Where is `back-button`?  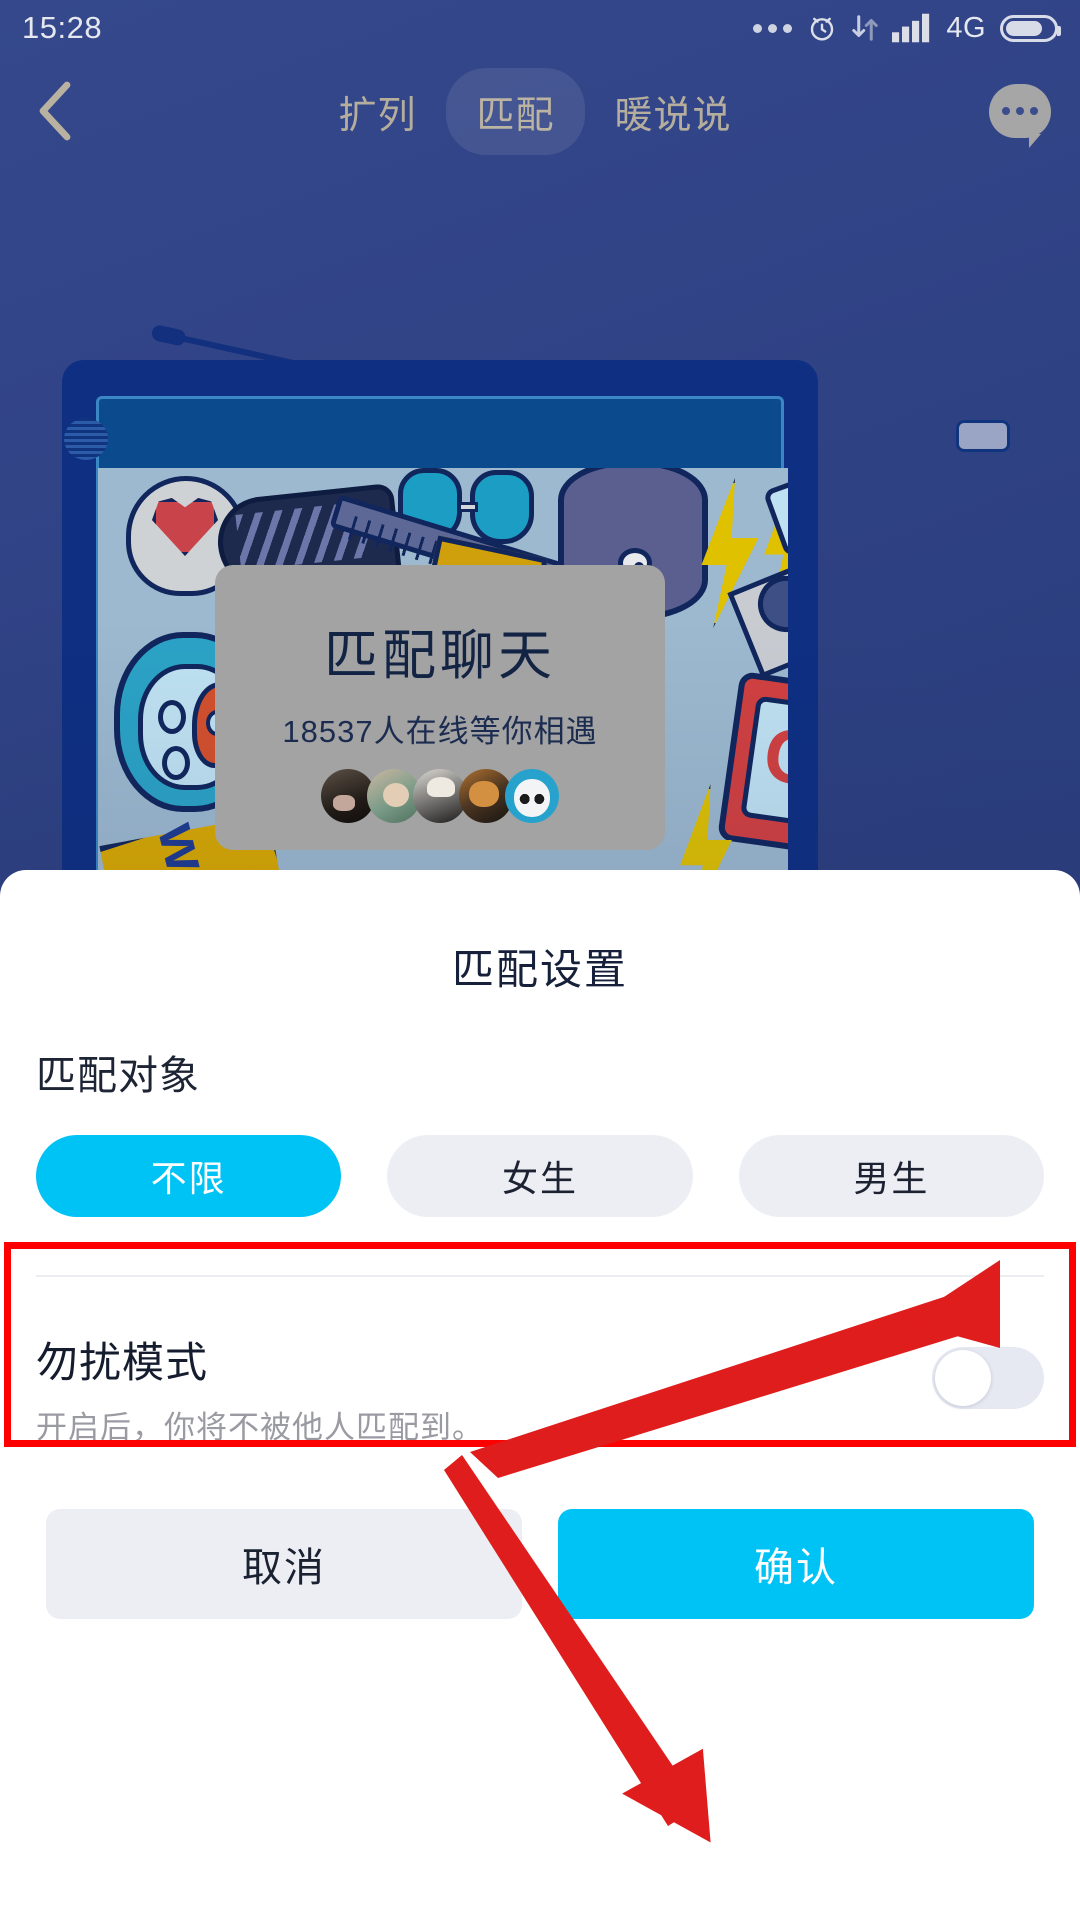 back-button is located at coordinates (55, 111).